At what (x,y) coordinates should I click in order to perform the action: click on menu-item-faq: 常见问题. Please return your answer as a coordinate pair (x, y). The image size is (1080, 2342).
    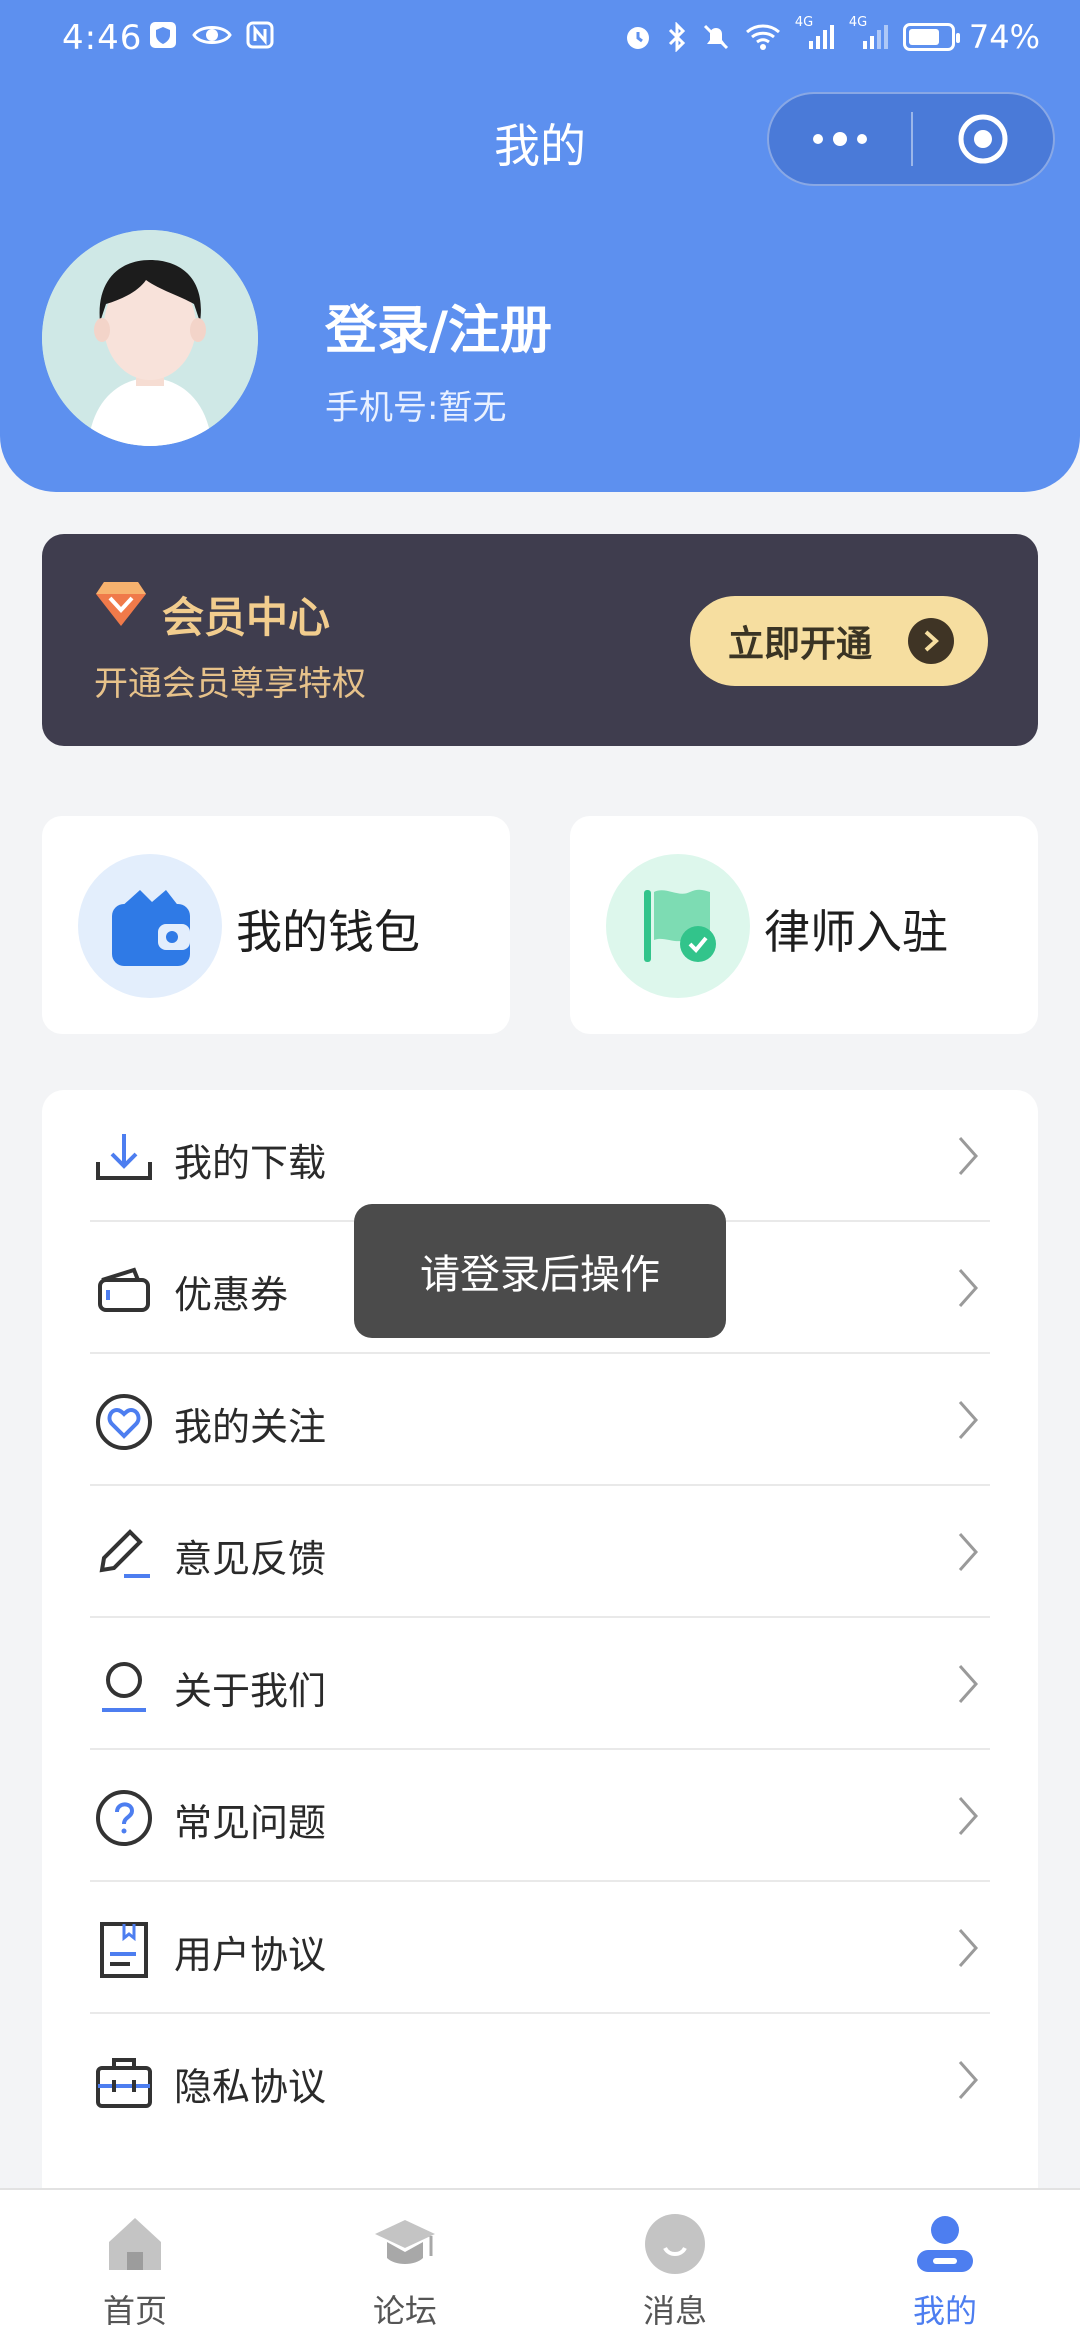
    Looking at the image, I should click on (540, 1816).